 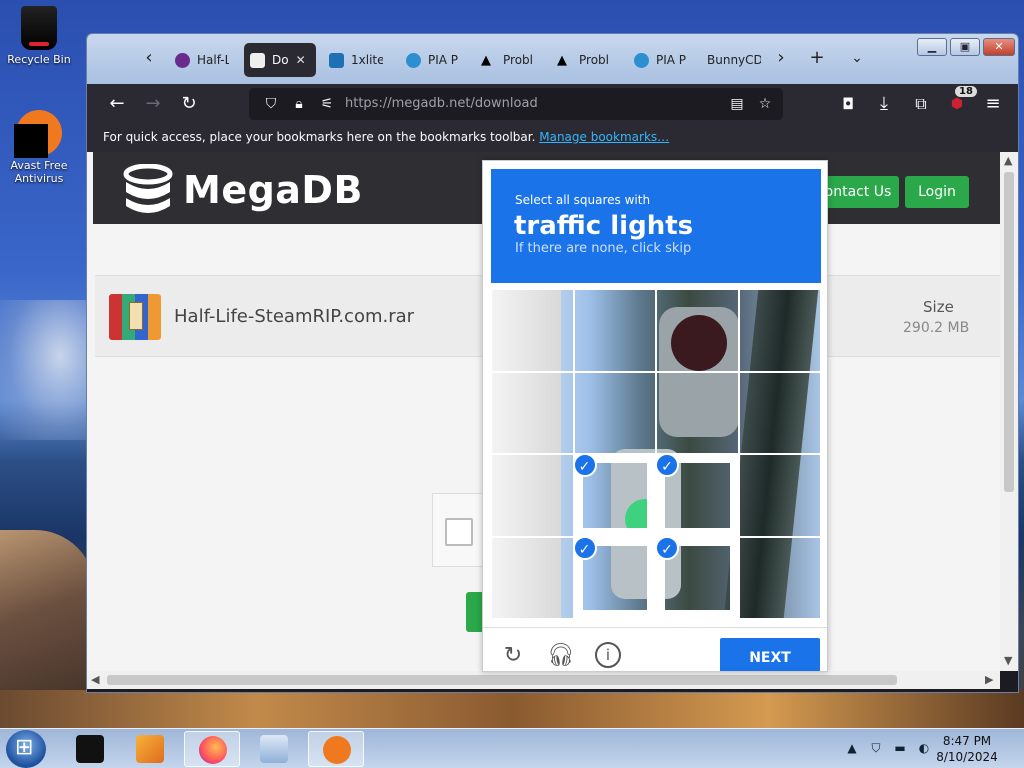 I want to click on maximize-button: ▣, so click(x=965, y=47).